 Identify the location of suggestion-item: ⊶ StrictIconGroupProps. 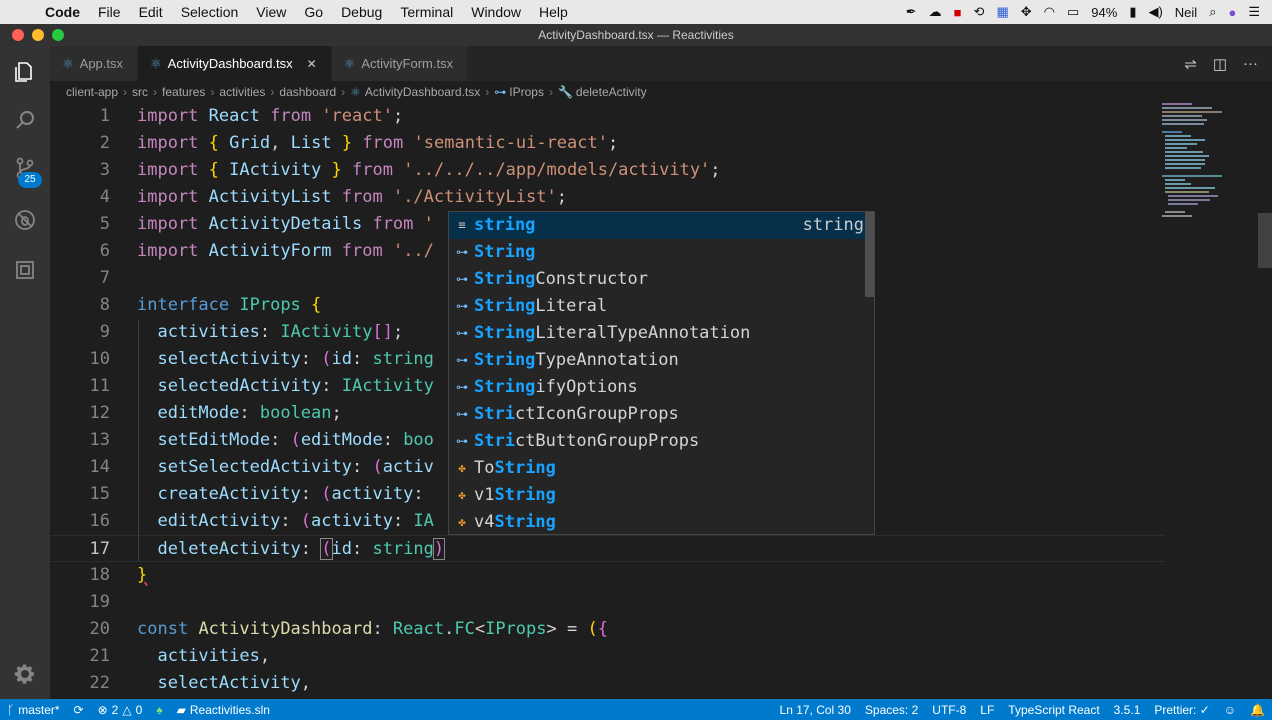
(661, 414).